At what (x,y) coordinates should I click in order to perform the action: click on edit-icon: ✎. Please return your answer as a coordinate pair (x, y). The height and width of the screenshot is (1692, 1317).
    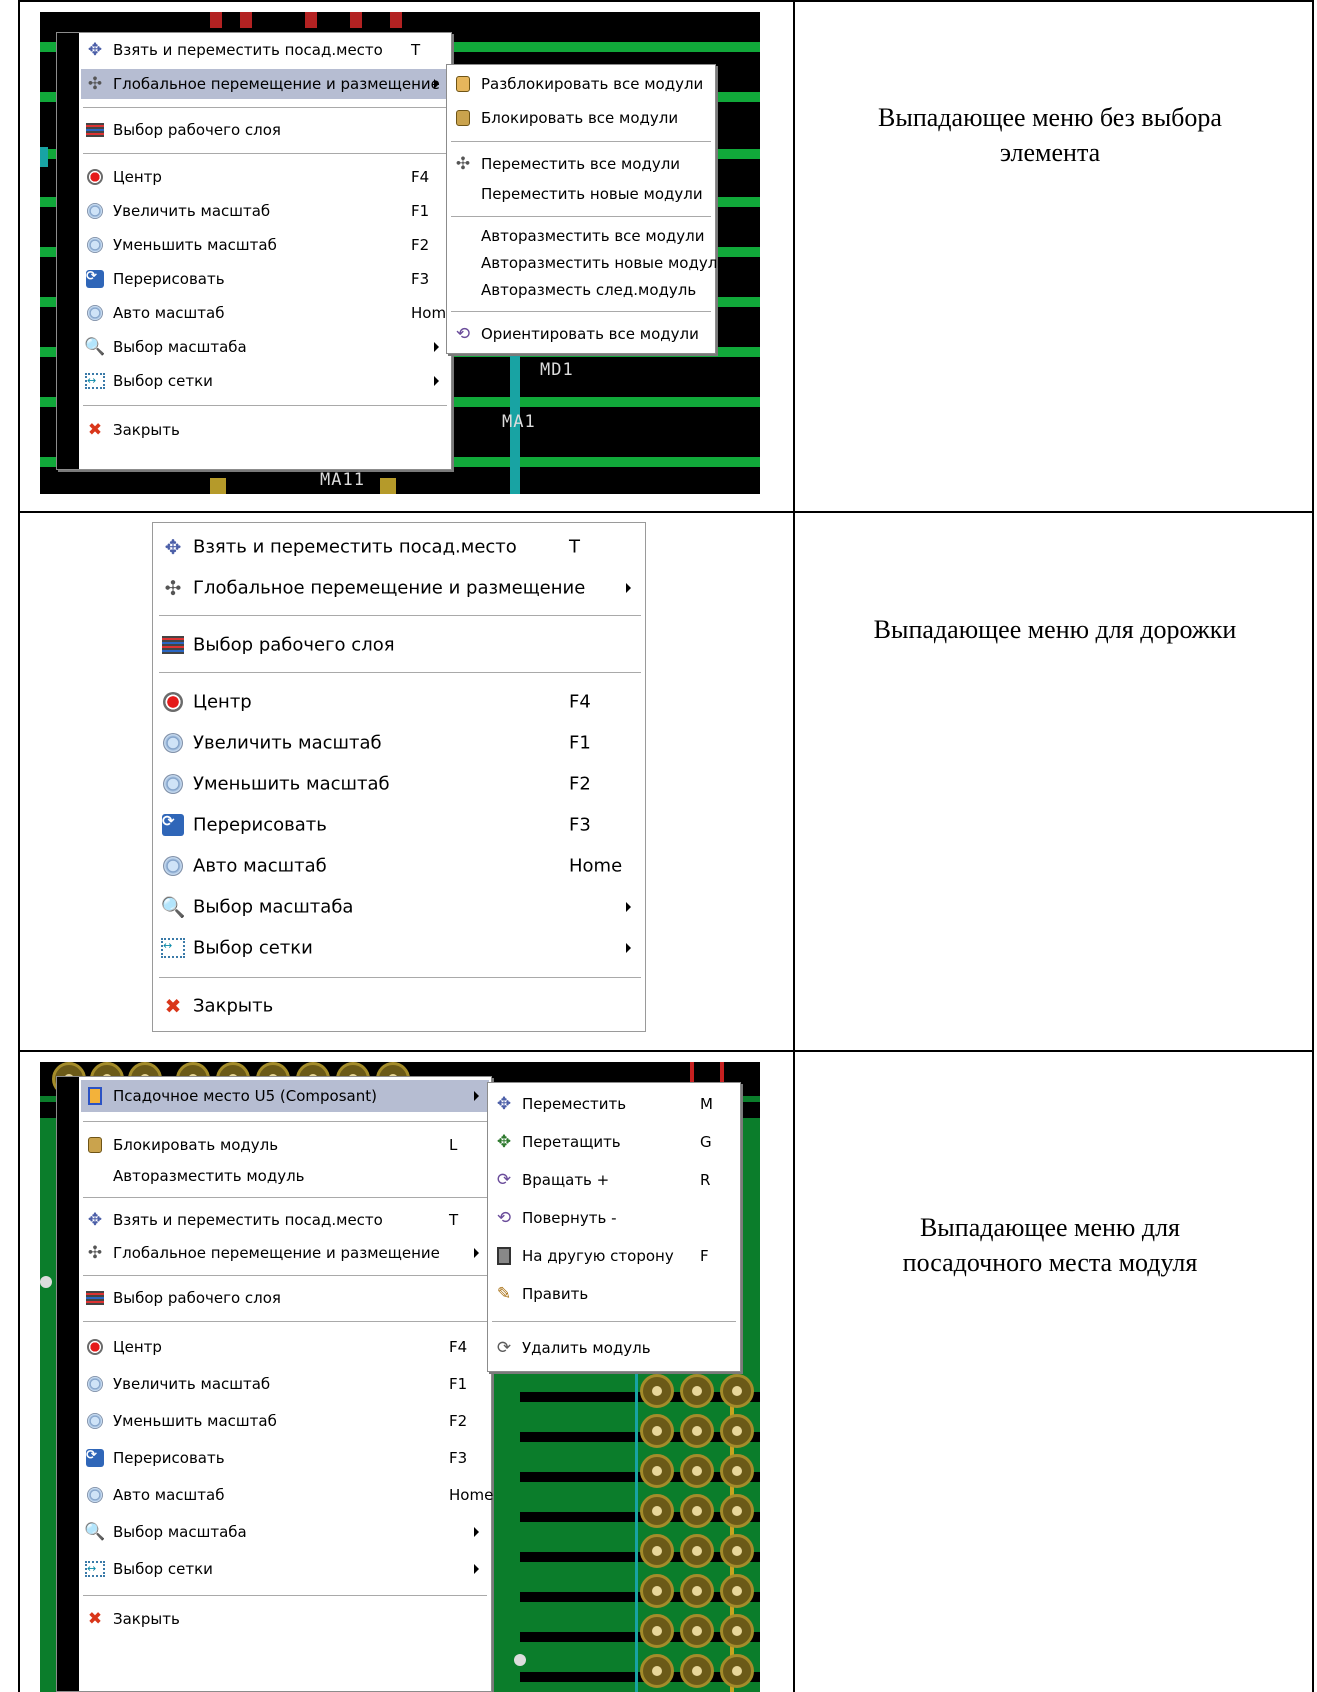
    Looking at the image, I should click on (504, 1293).